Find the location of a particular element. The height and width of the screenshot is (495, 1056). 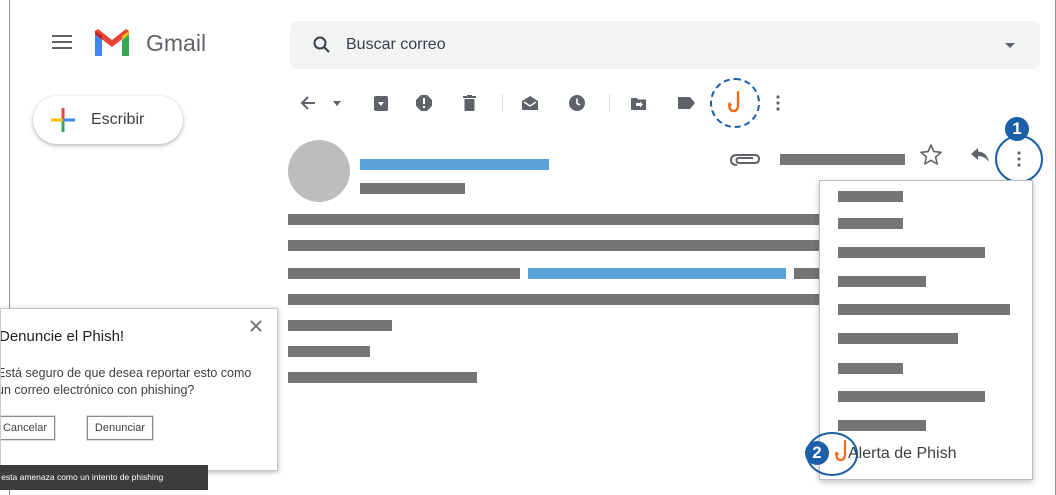

compose-button: Escribir is located at coordinates (108, 120).